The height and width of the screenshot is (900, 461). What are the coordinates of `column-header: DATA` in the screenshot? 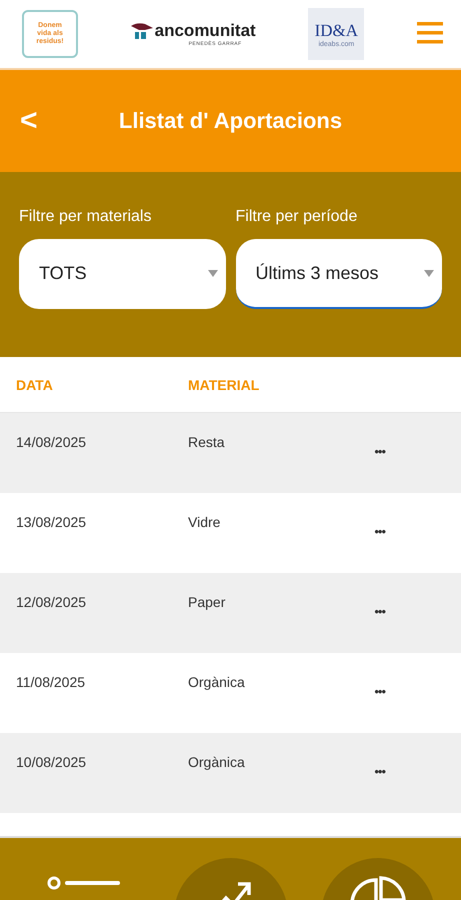 It's located at (35, 384).